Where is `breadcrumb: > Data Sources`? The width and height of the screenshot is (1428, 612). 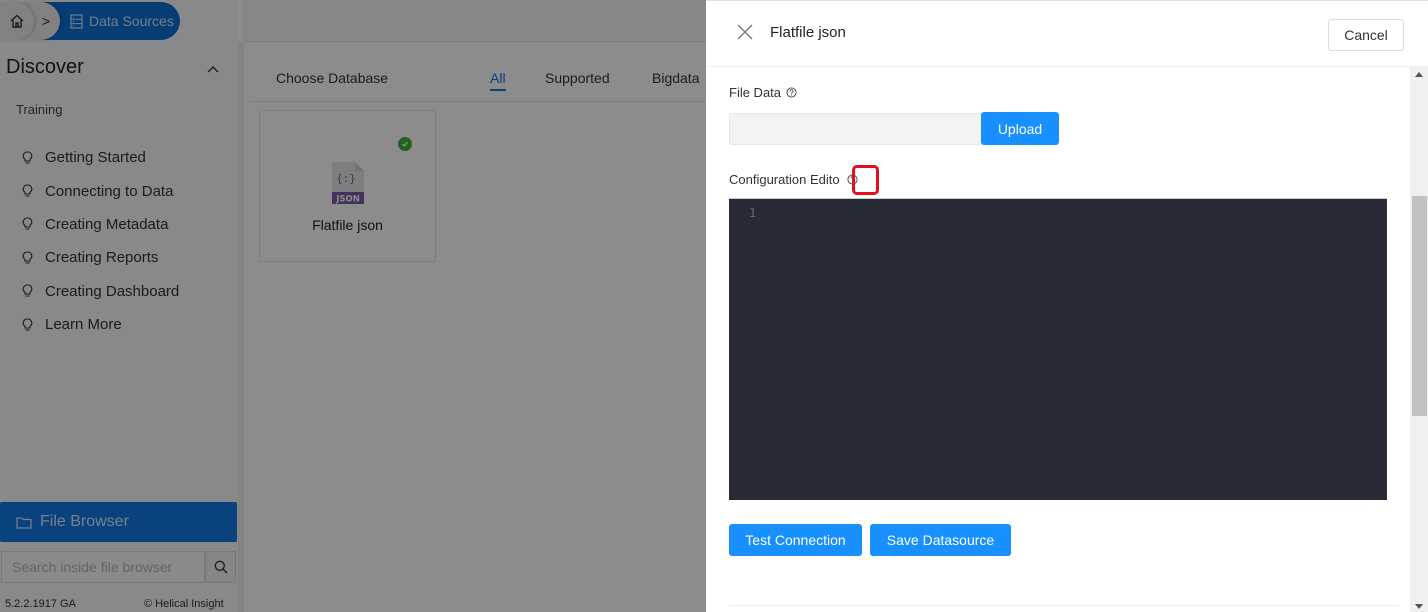 breadcrumb: > Data Sources is located at coordinates (119, 21).